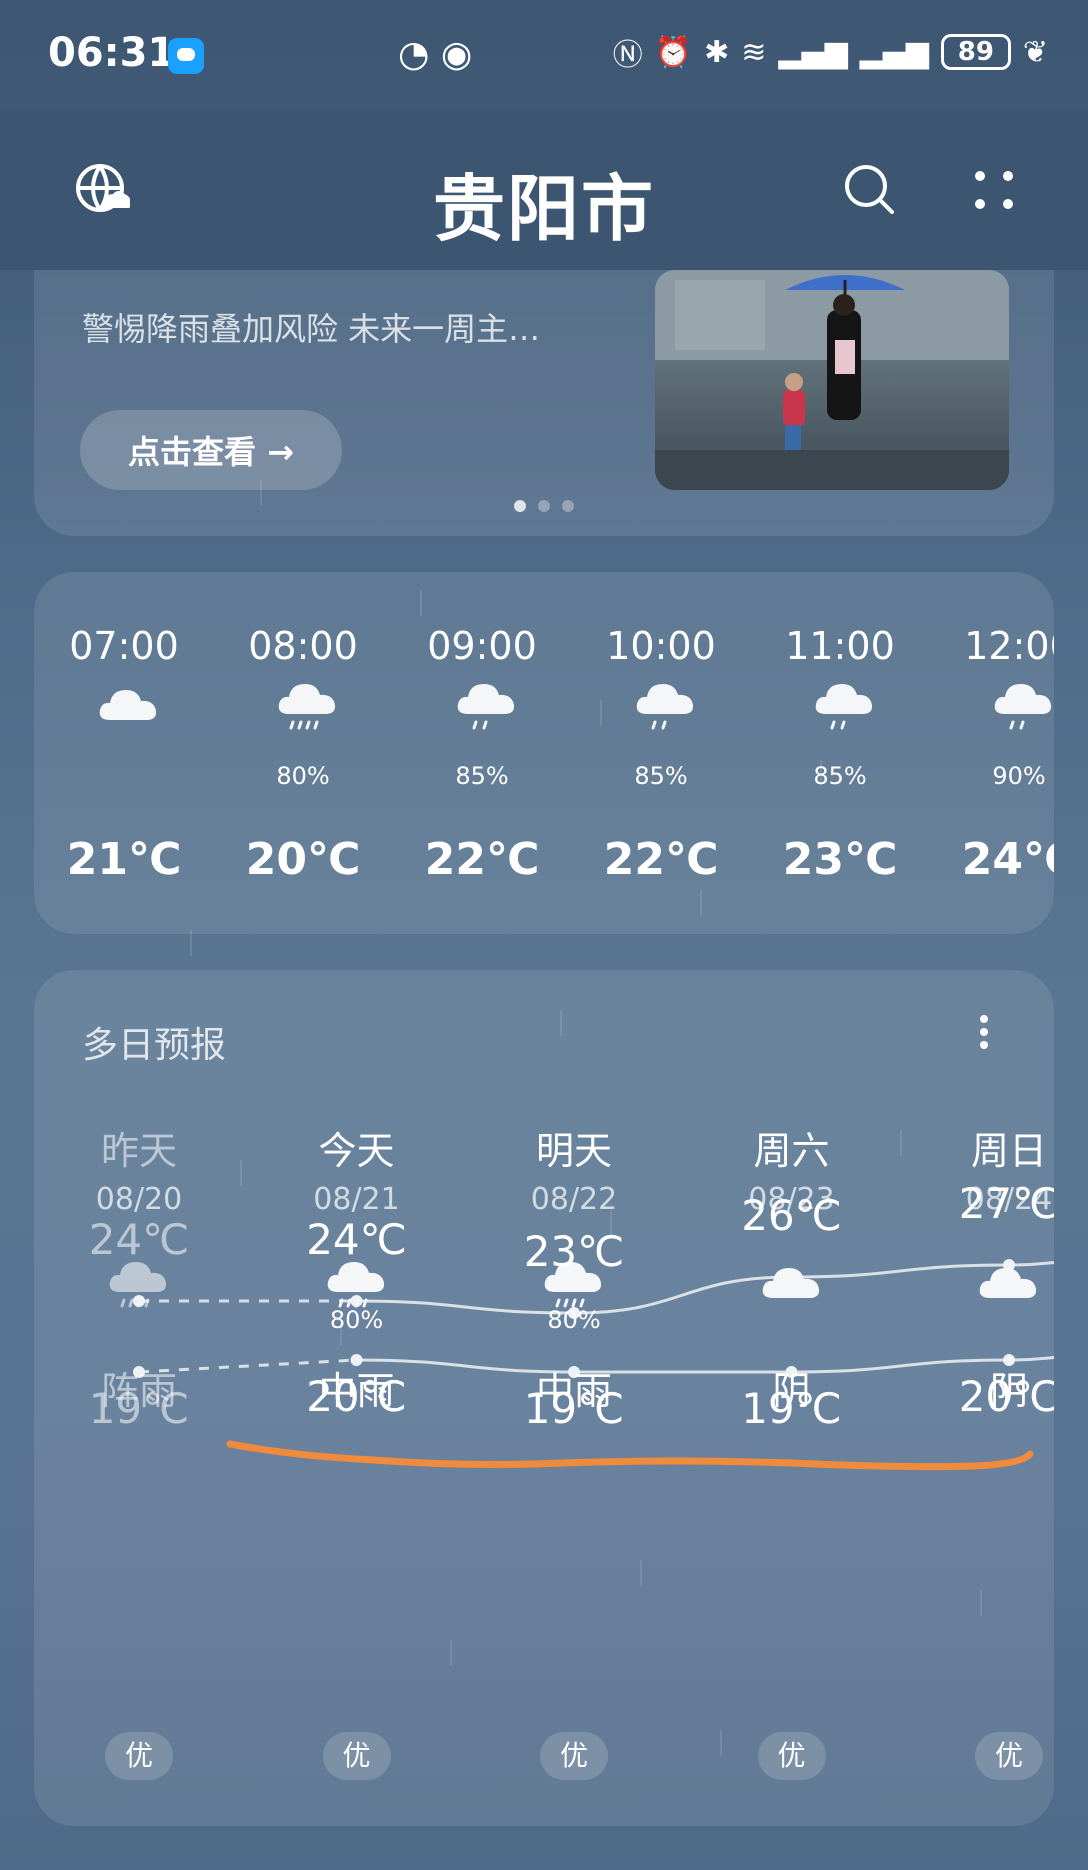  I want to click on charging-leaf-icon: ❦, so click(1035, 52).